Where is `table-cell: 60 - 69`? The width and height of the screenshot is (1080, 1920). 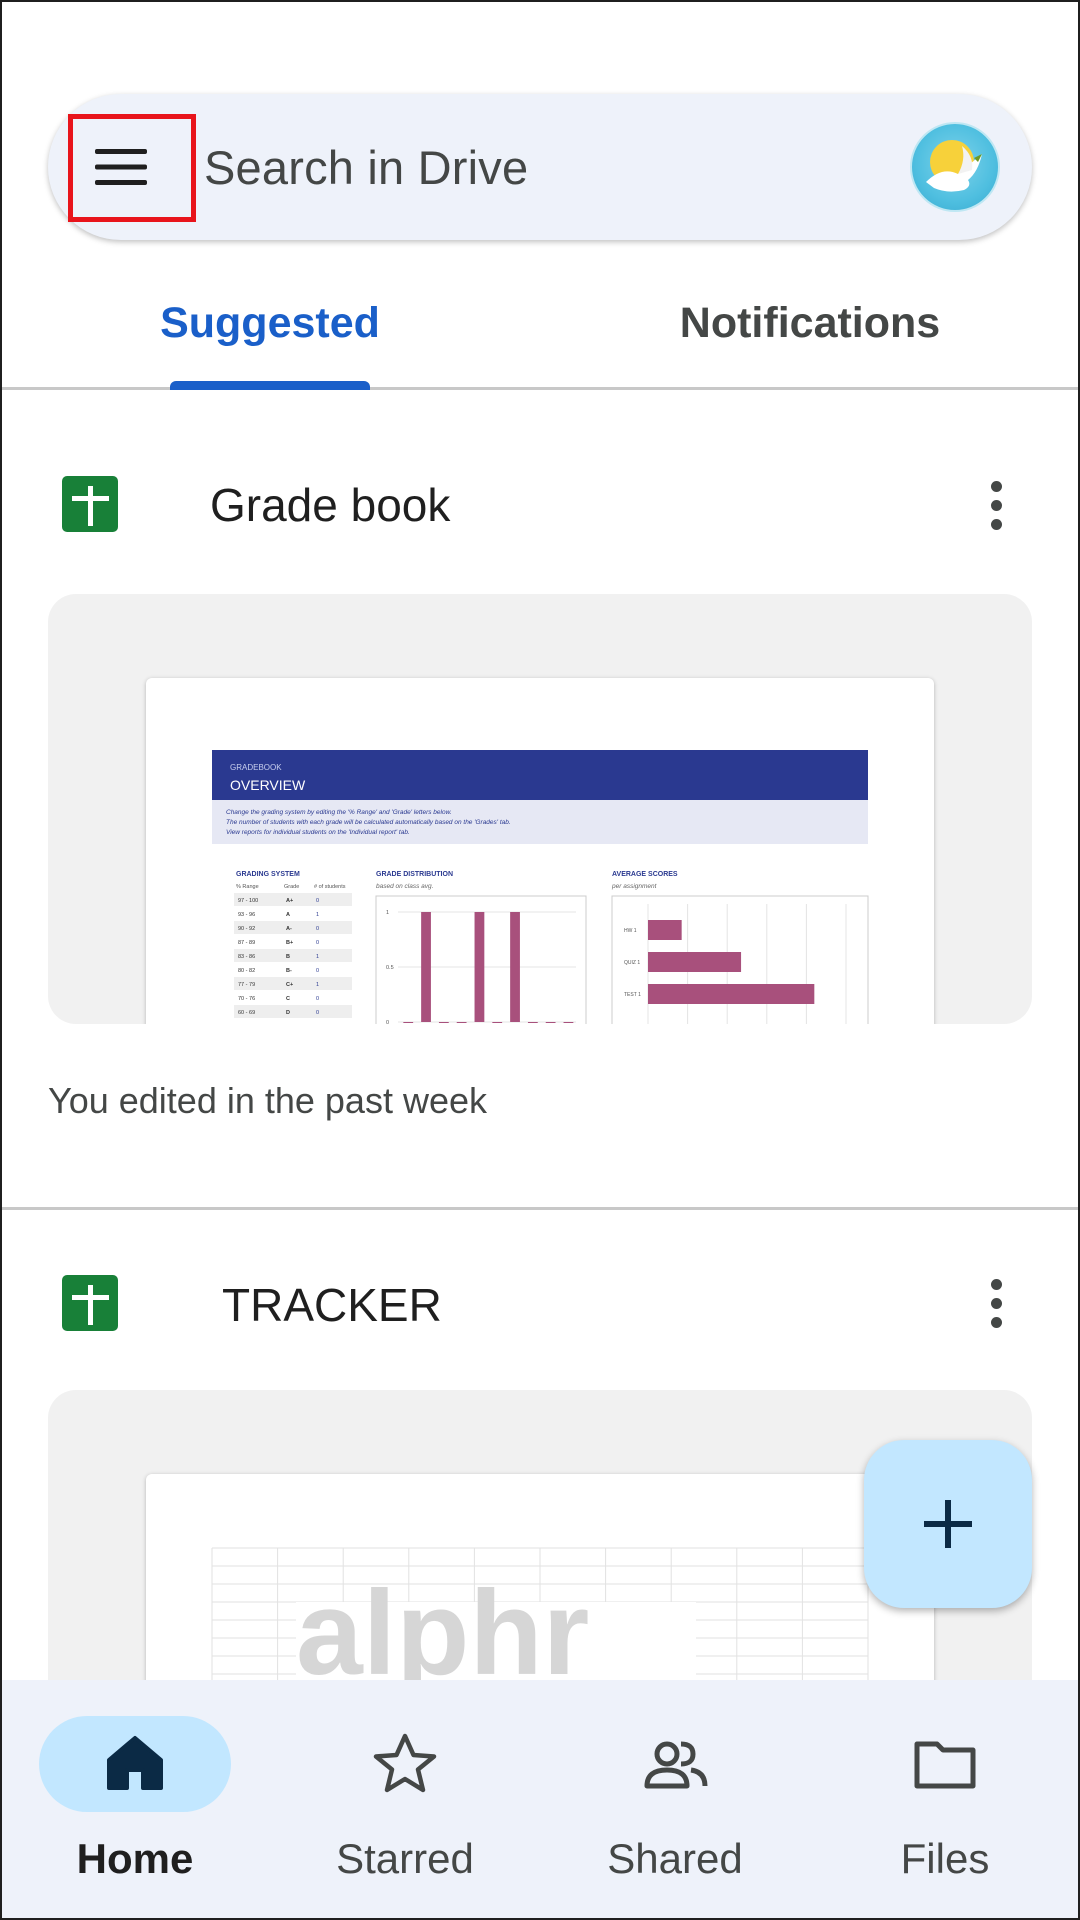
table-cell: 60 - 69 is located at coordinates (246, 1013).